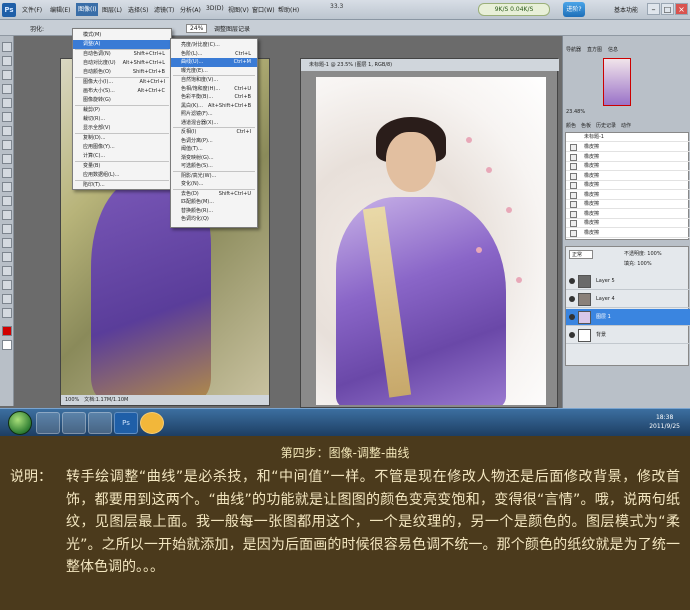 The height and width of the screenshot is (610, 690). Describe the element at coordinates (7, 131) in the screenshot. I see `healing-brush-tool-icon` at that location.